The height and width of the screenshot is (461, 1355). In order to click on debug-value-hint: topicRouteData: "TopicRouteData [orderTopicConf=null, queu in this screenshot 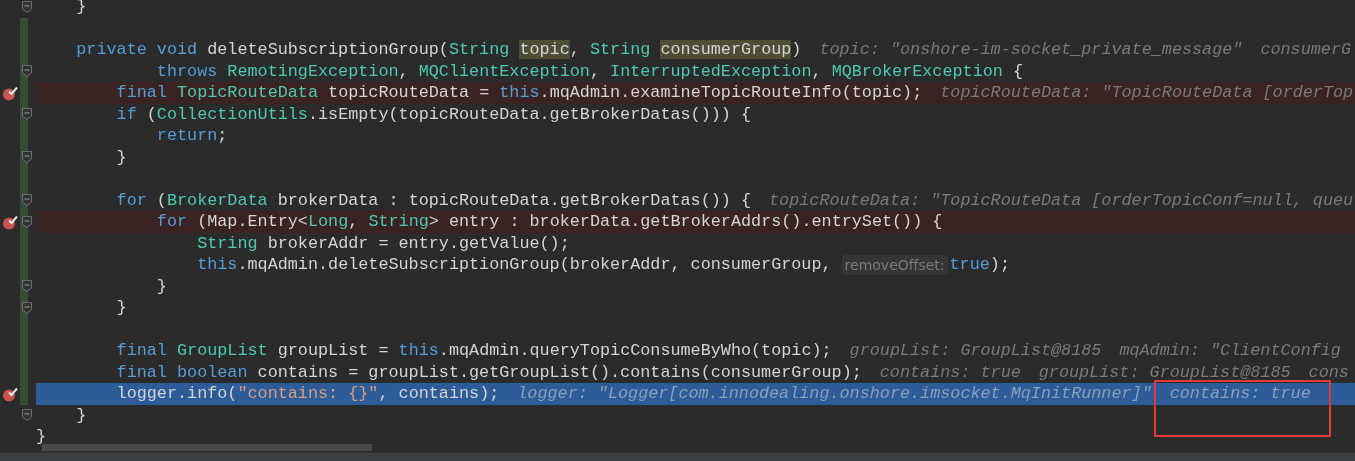, I will do `click(1061, 200)`.